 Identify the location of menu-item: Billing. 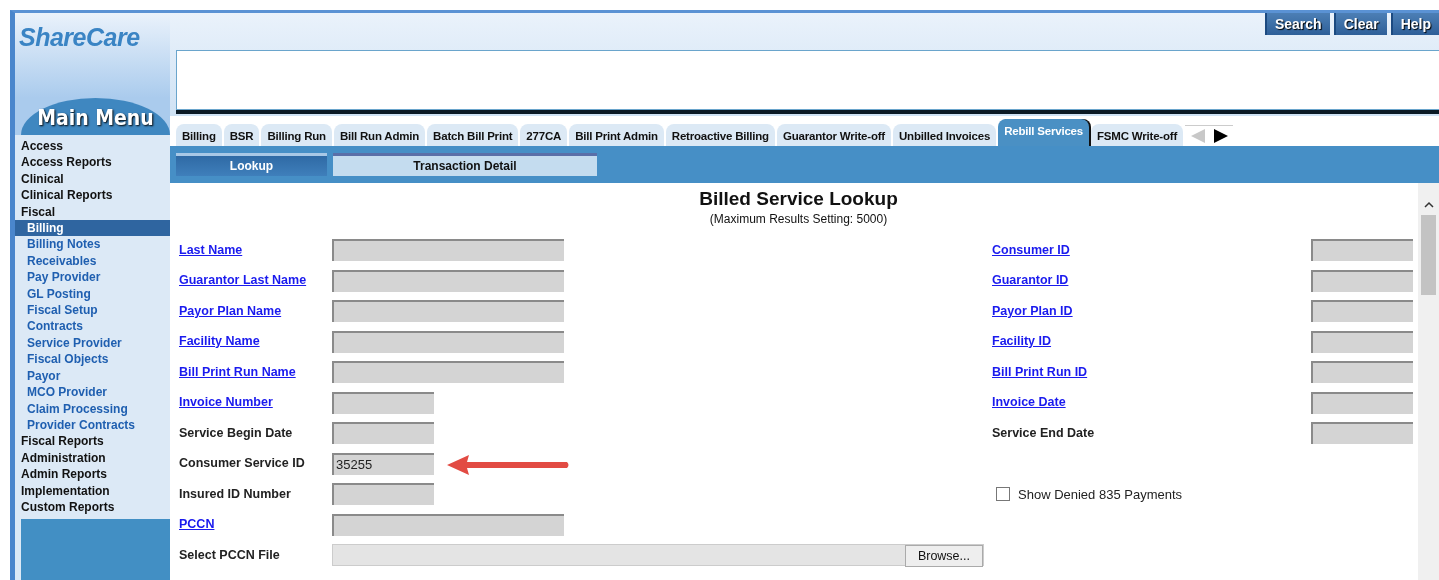
(92, 228).